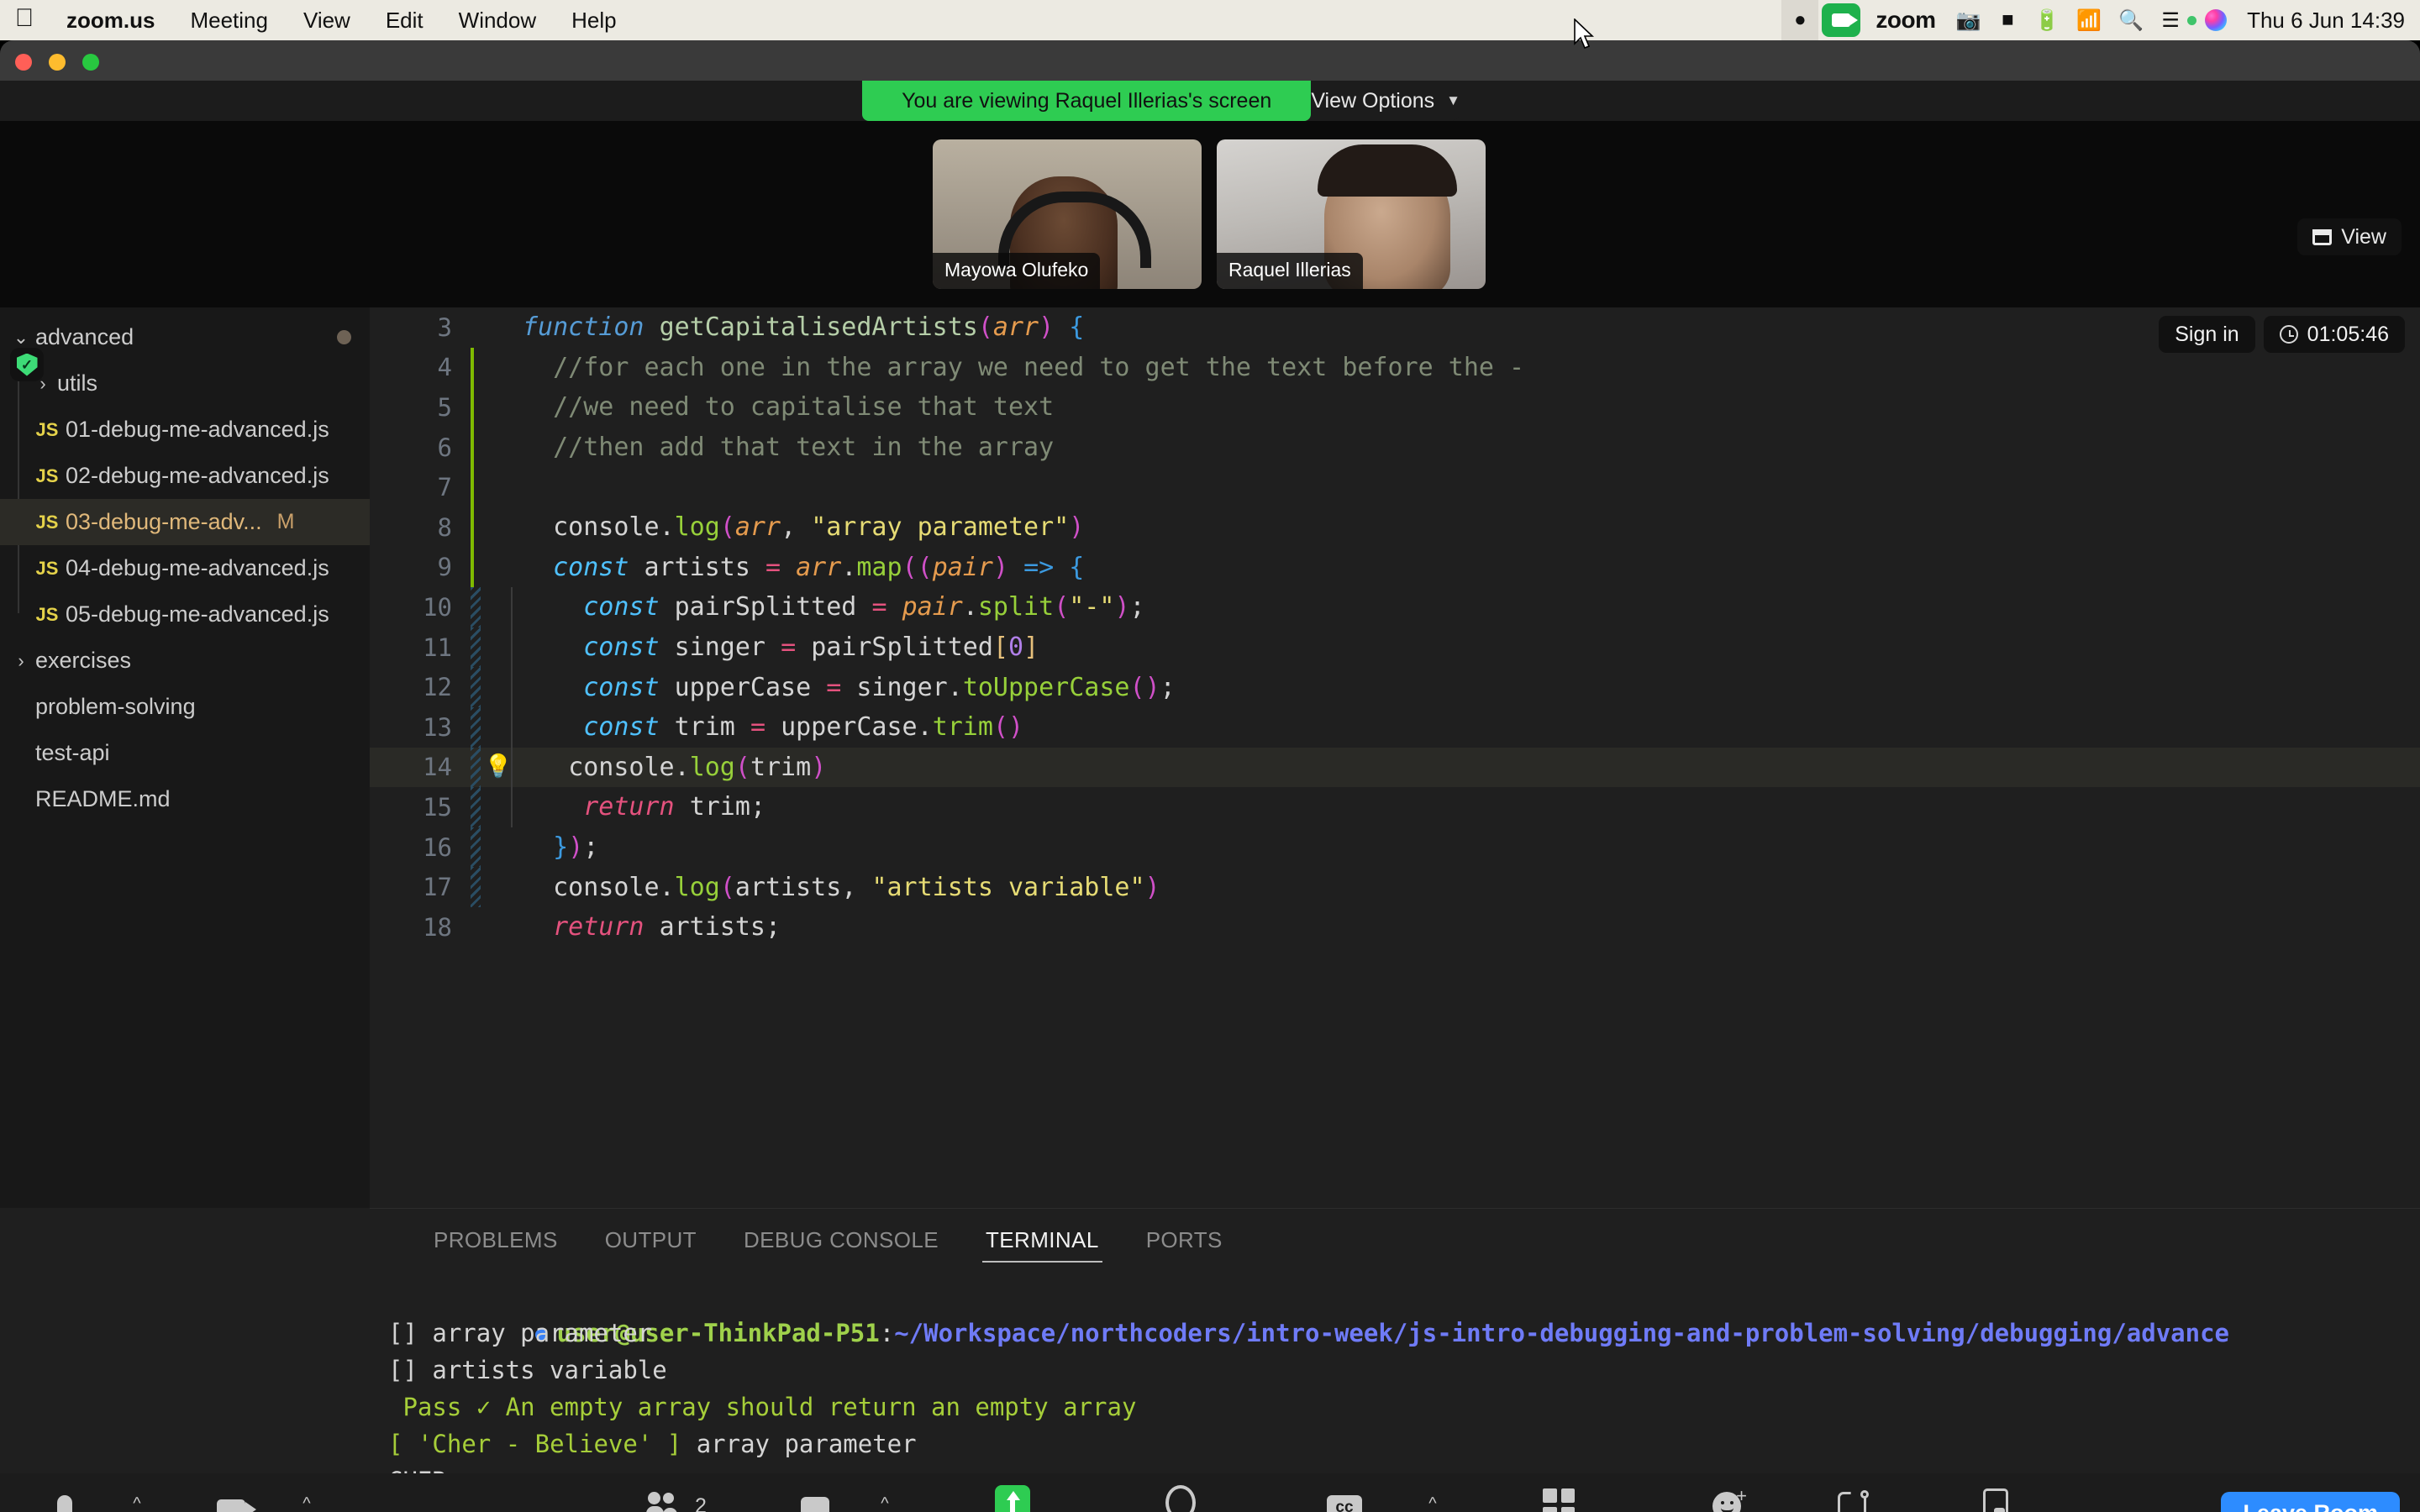 The width and height of the screenshot is (2420, 1512). I want to click on apps-button: Apps, so click(1853, 1495).